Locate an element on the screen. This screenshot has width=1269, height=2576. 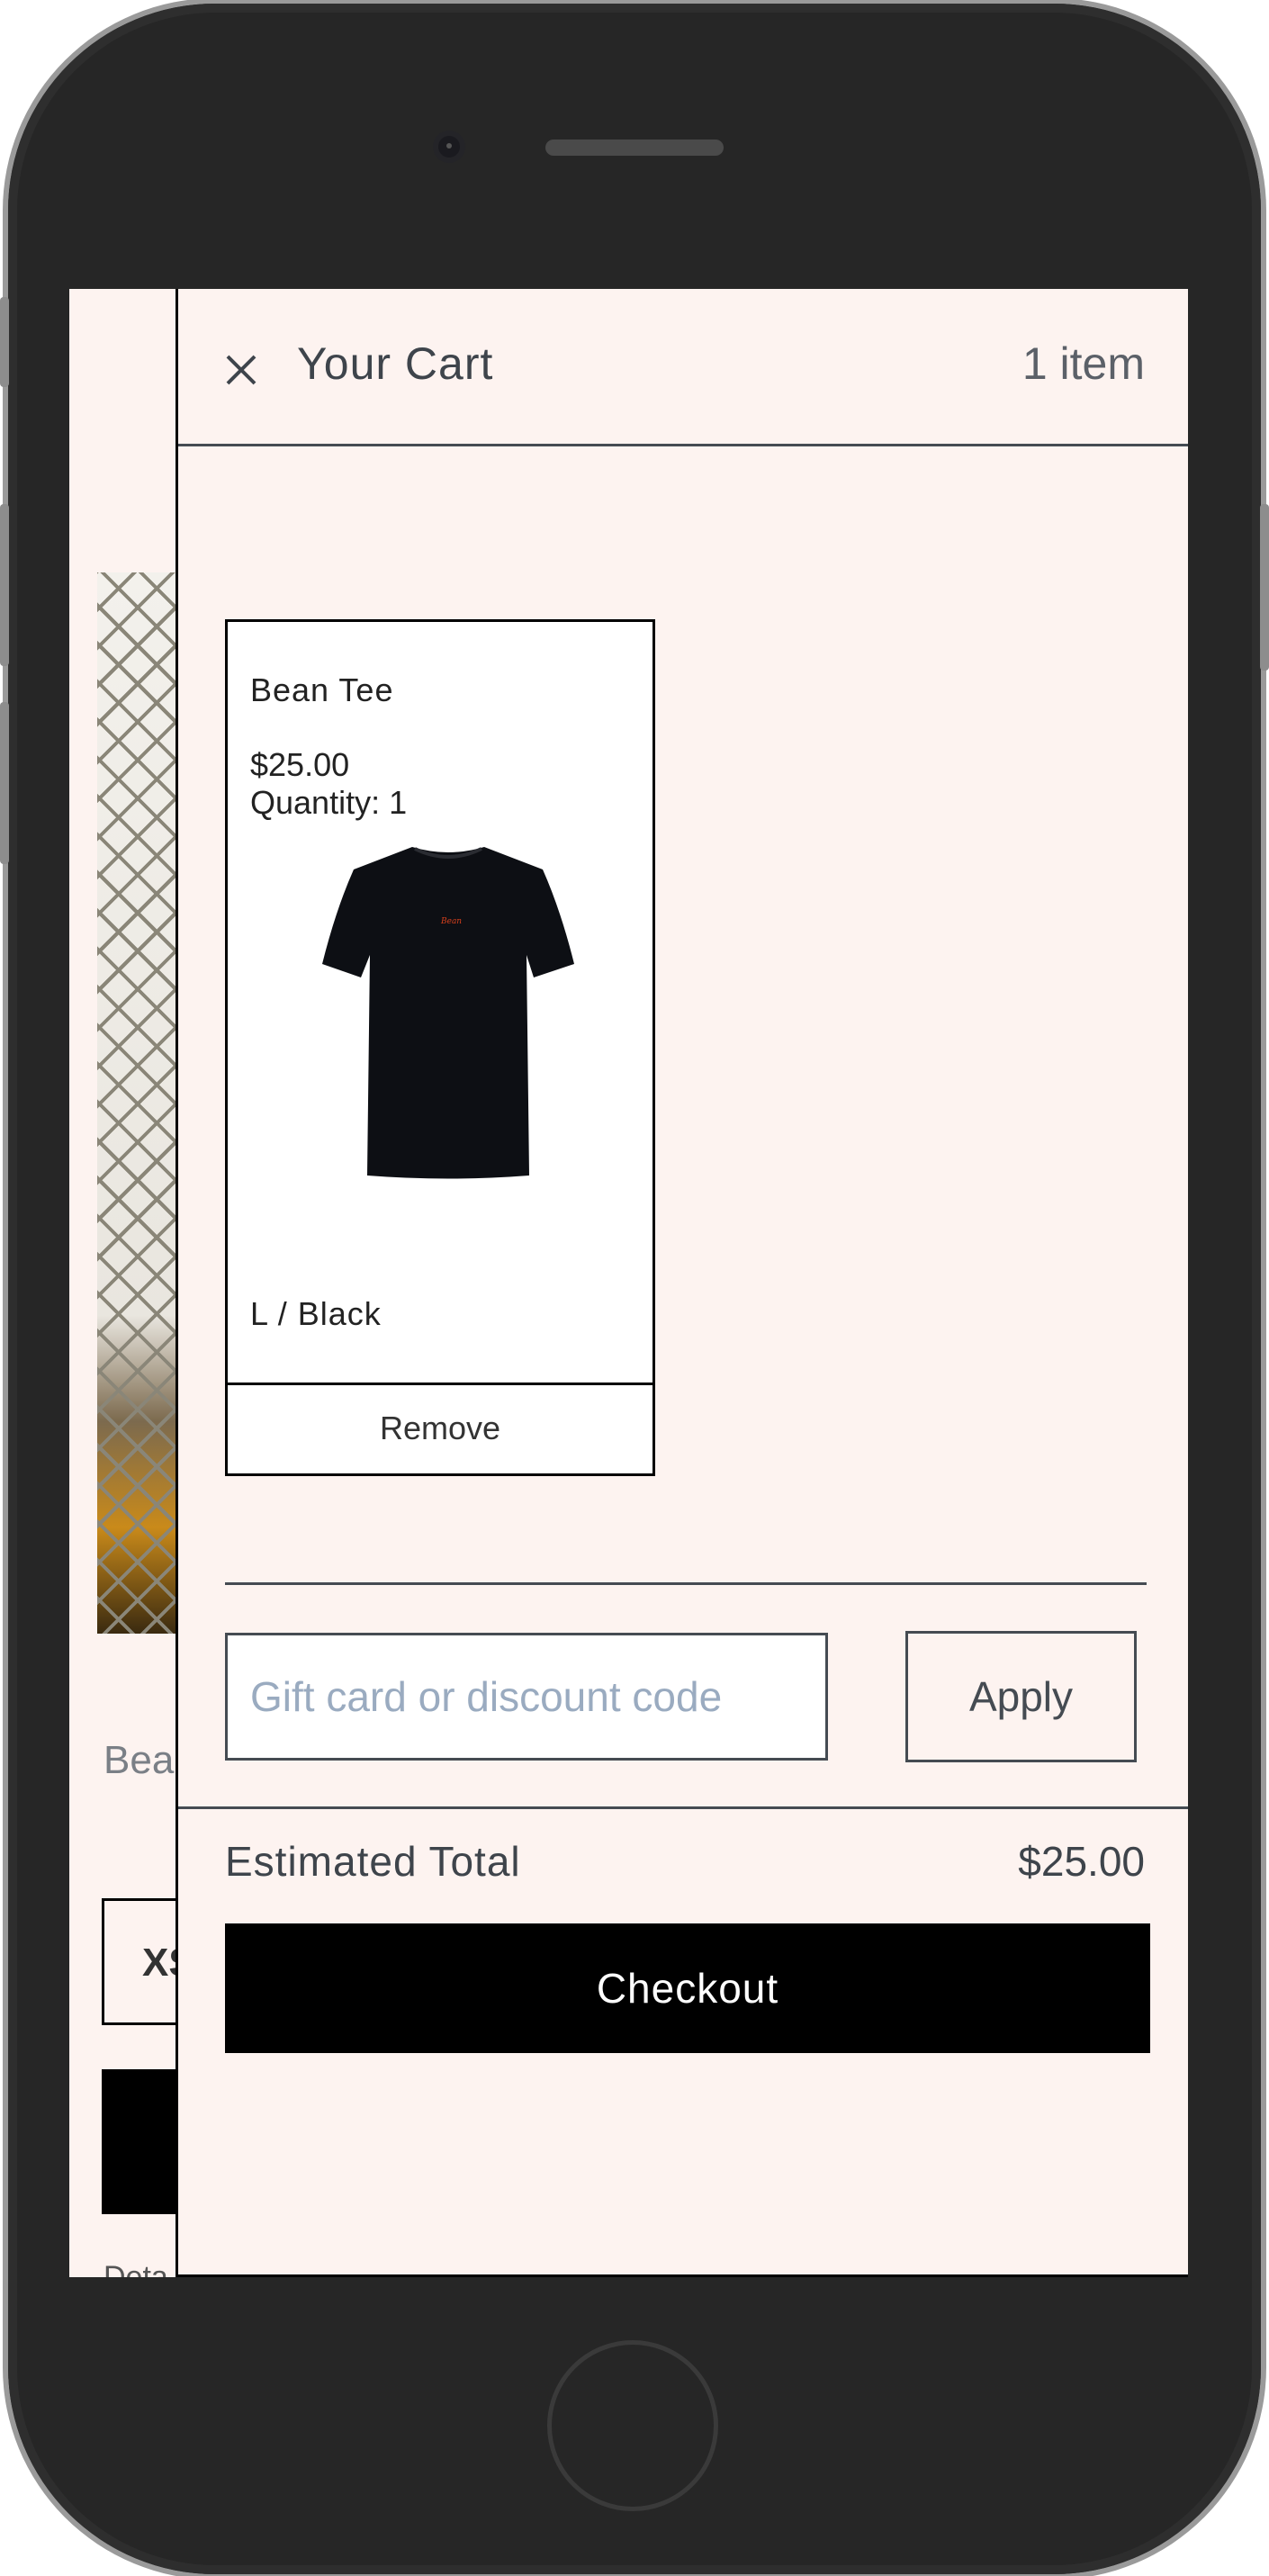
cart-title: Your Cart is located at coordinates (395, 363).